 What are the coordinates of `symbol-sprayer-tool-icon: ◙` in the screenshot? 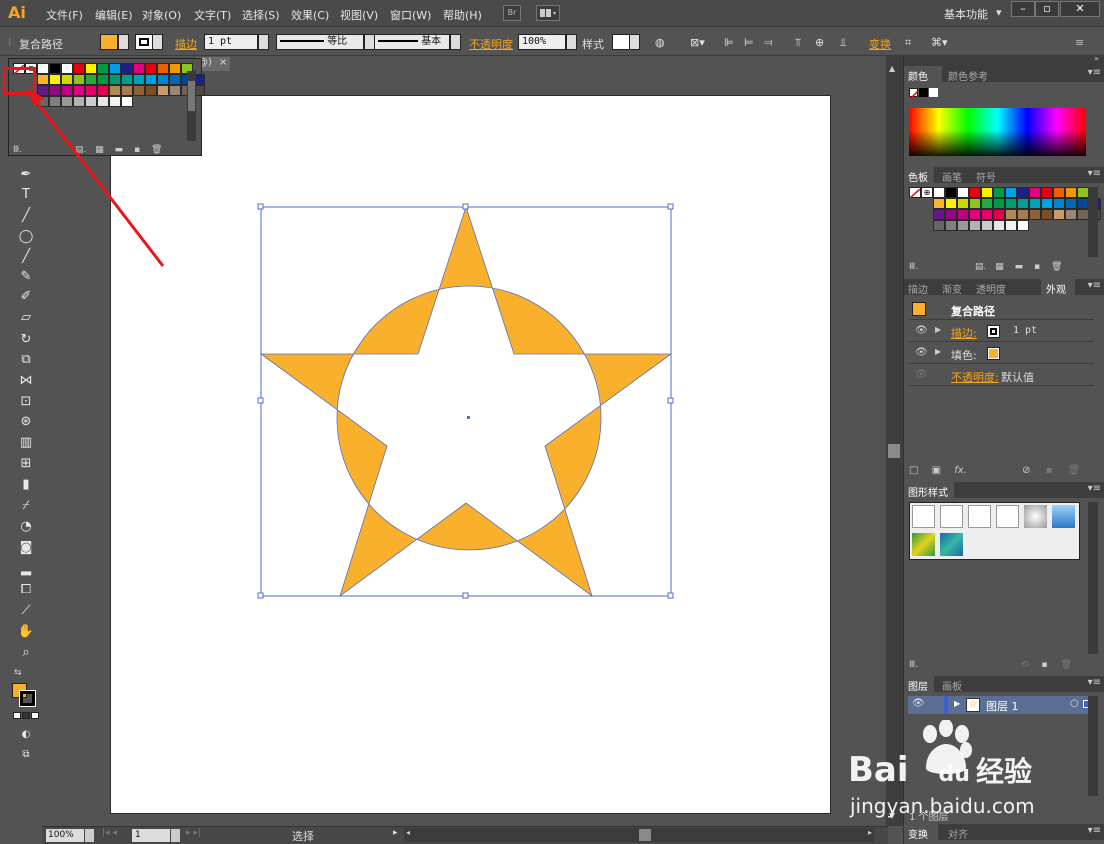 It's located at (26, 548).